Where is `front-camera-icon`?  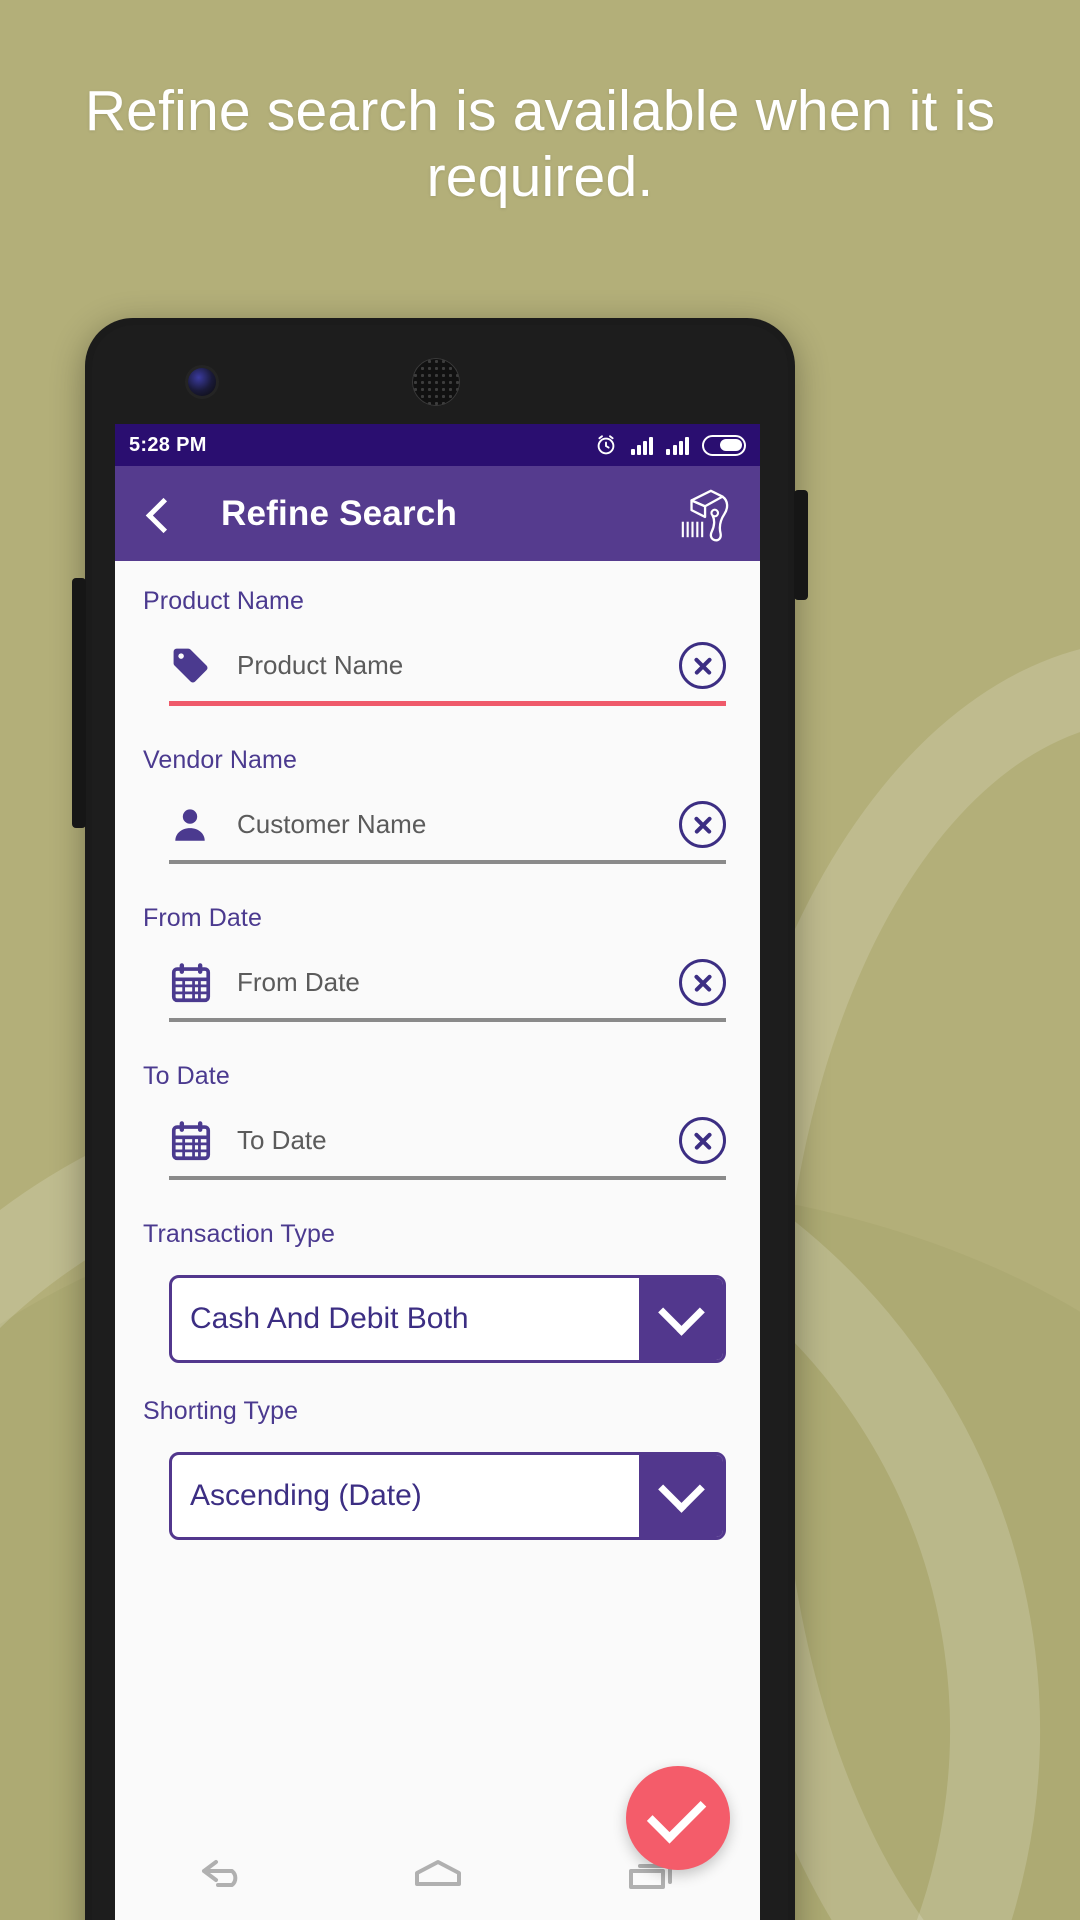 front-camera-icon is located at coordinates (202, 382).